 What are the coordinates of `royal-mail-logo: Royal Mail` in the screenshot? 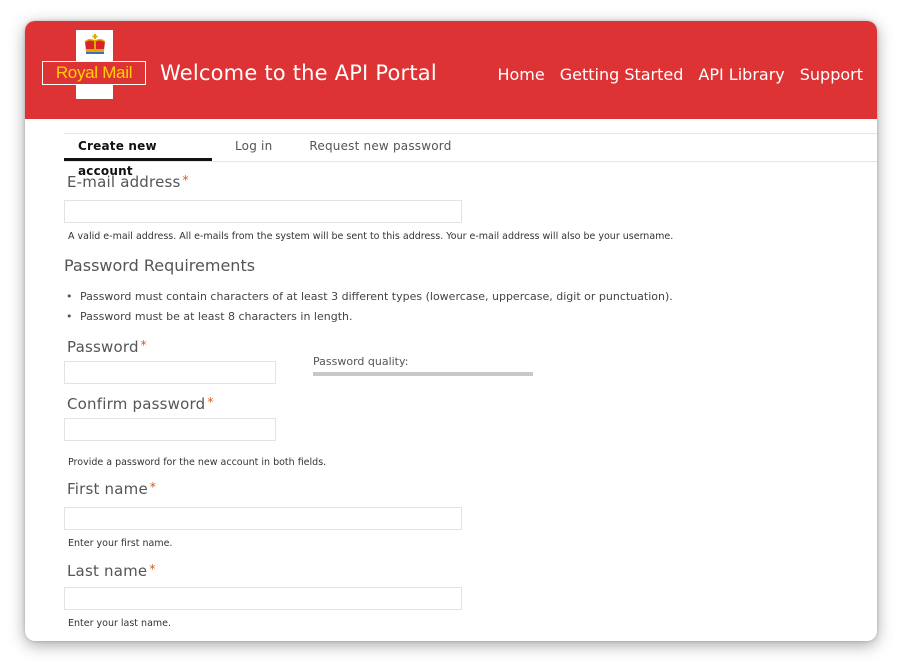 It's located at (95, 64).